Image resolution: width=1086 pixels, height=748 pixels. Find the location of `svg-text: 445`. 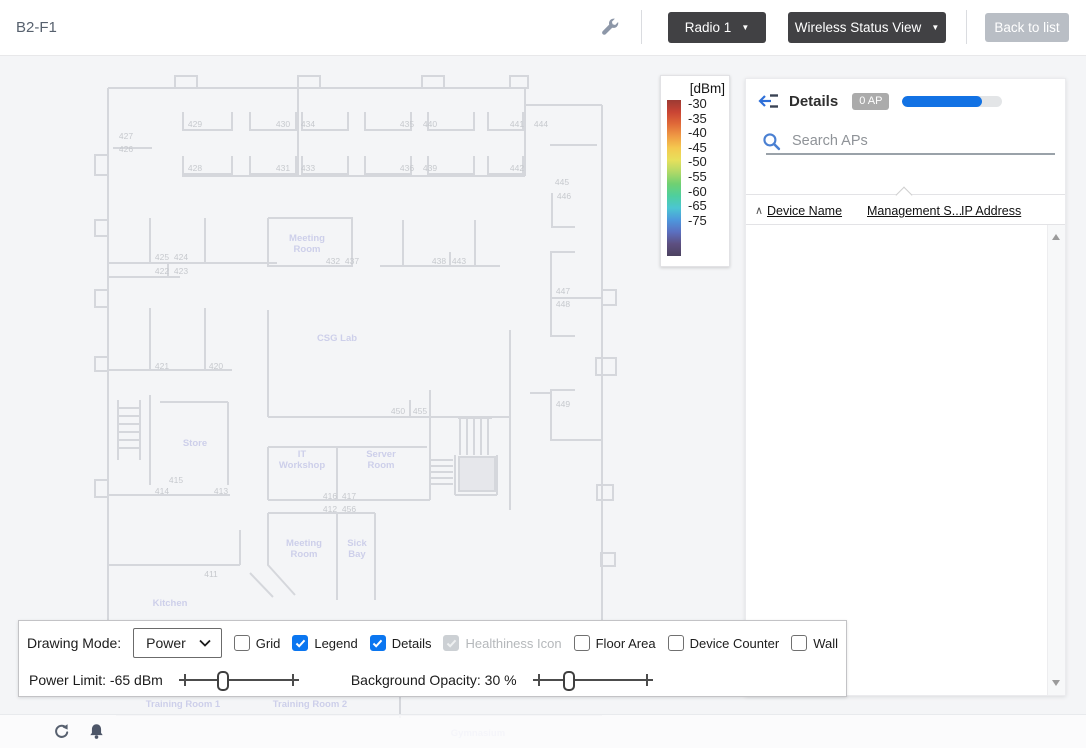

svg-text: 445 is located at coordinates (562, 182).